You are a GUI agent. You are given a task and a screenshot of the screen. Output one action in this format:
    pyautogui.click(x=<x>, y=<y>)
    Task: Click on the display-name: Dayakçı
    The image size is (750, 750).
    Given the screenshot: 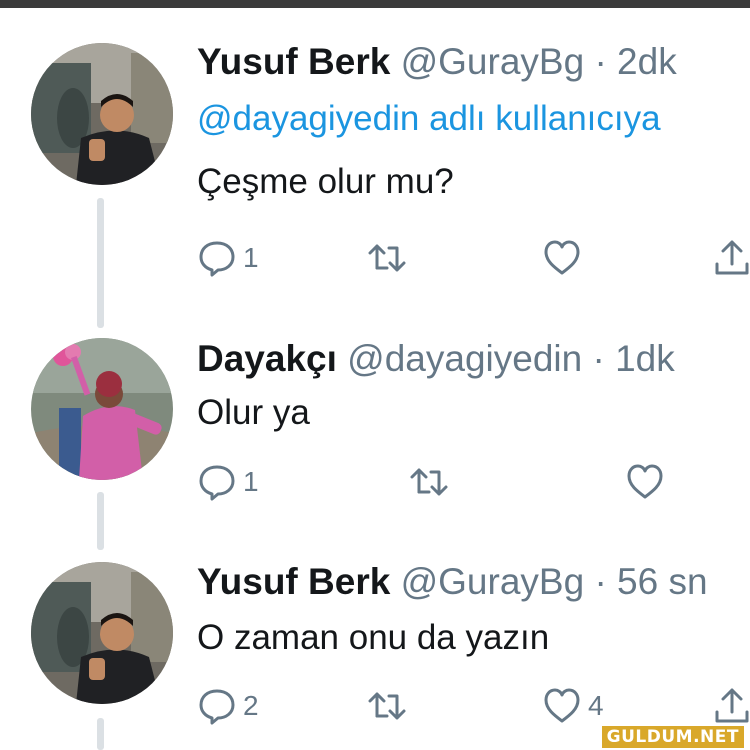 What is the action you would take?
    pyautogui.click(x=267, y=358)
    